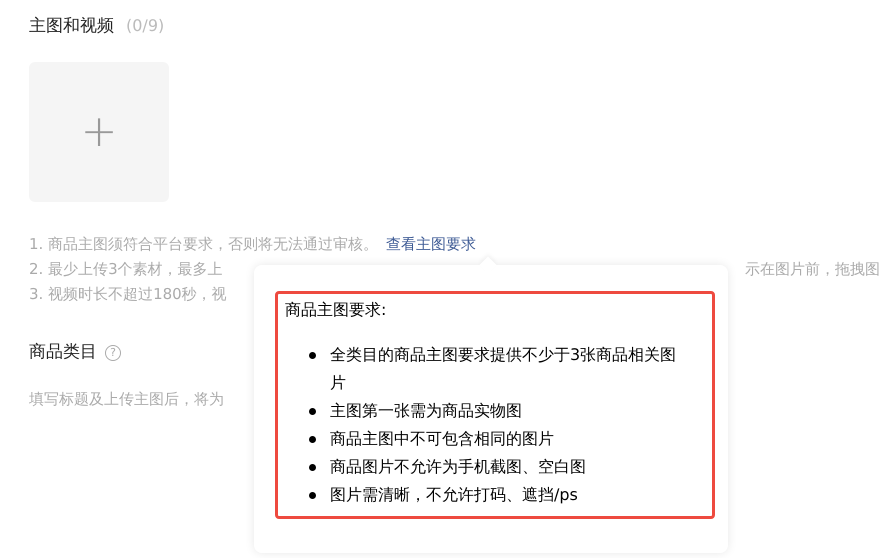 The height and width of the screenshot is (558, 880). Describe the element at coordinates (126, 269) in the screenshot. I see `note-text: 2. 最少上传3个素材，最多上` at that location.